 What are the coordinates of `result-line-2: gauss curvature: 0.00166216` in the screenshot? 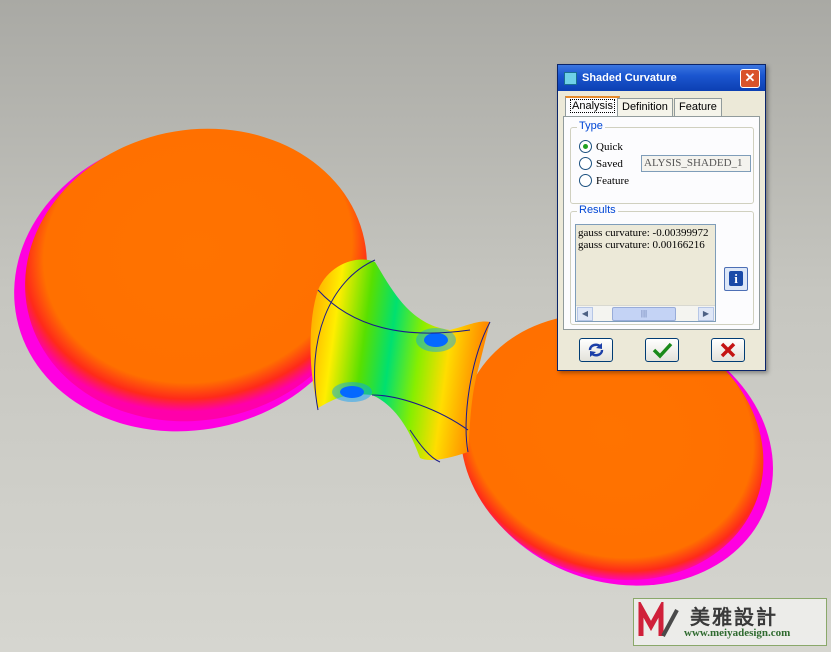 It's located at (641, 245).